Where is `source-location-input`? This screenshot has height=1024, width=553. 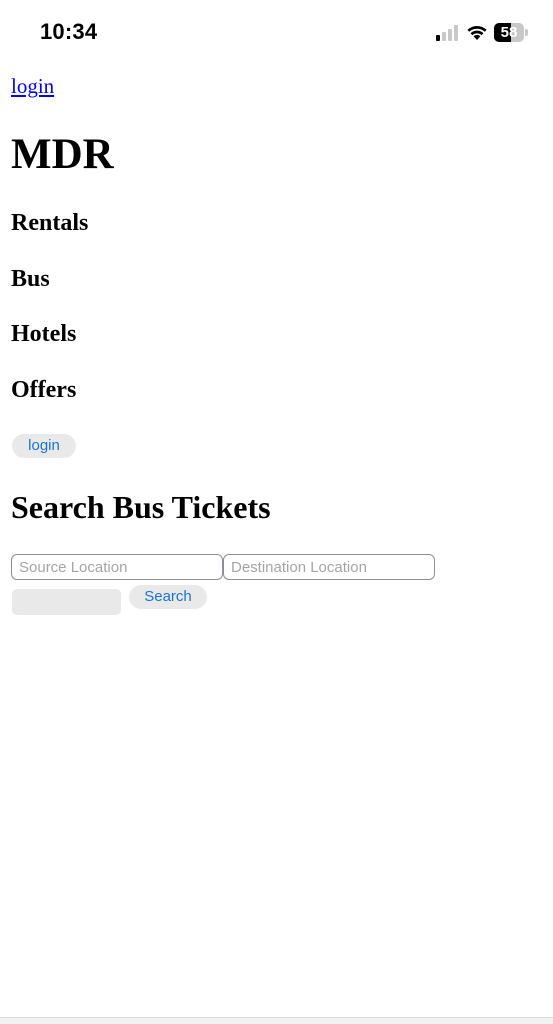
source-location-input is located at coordinates (117, 567).